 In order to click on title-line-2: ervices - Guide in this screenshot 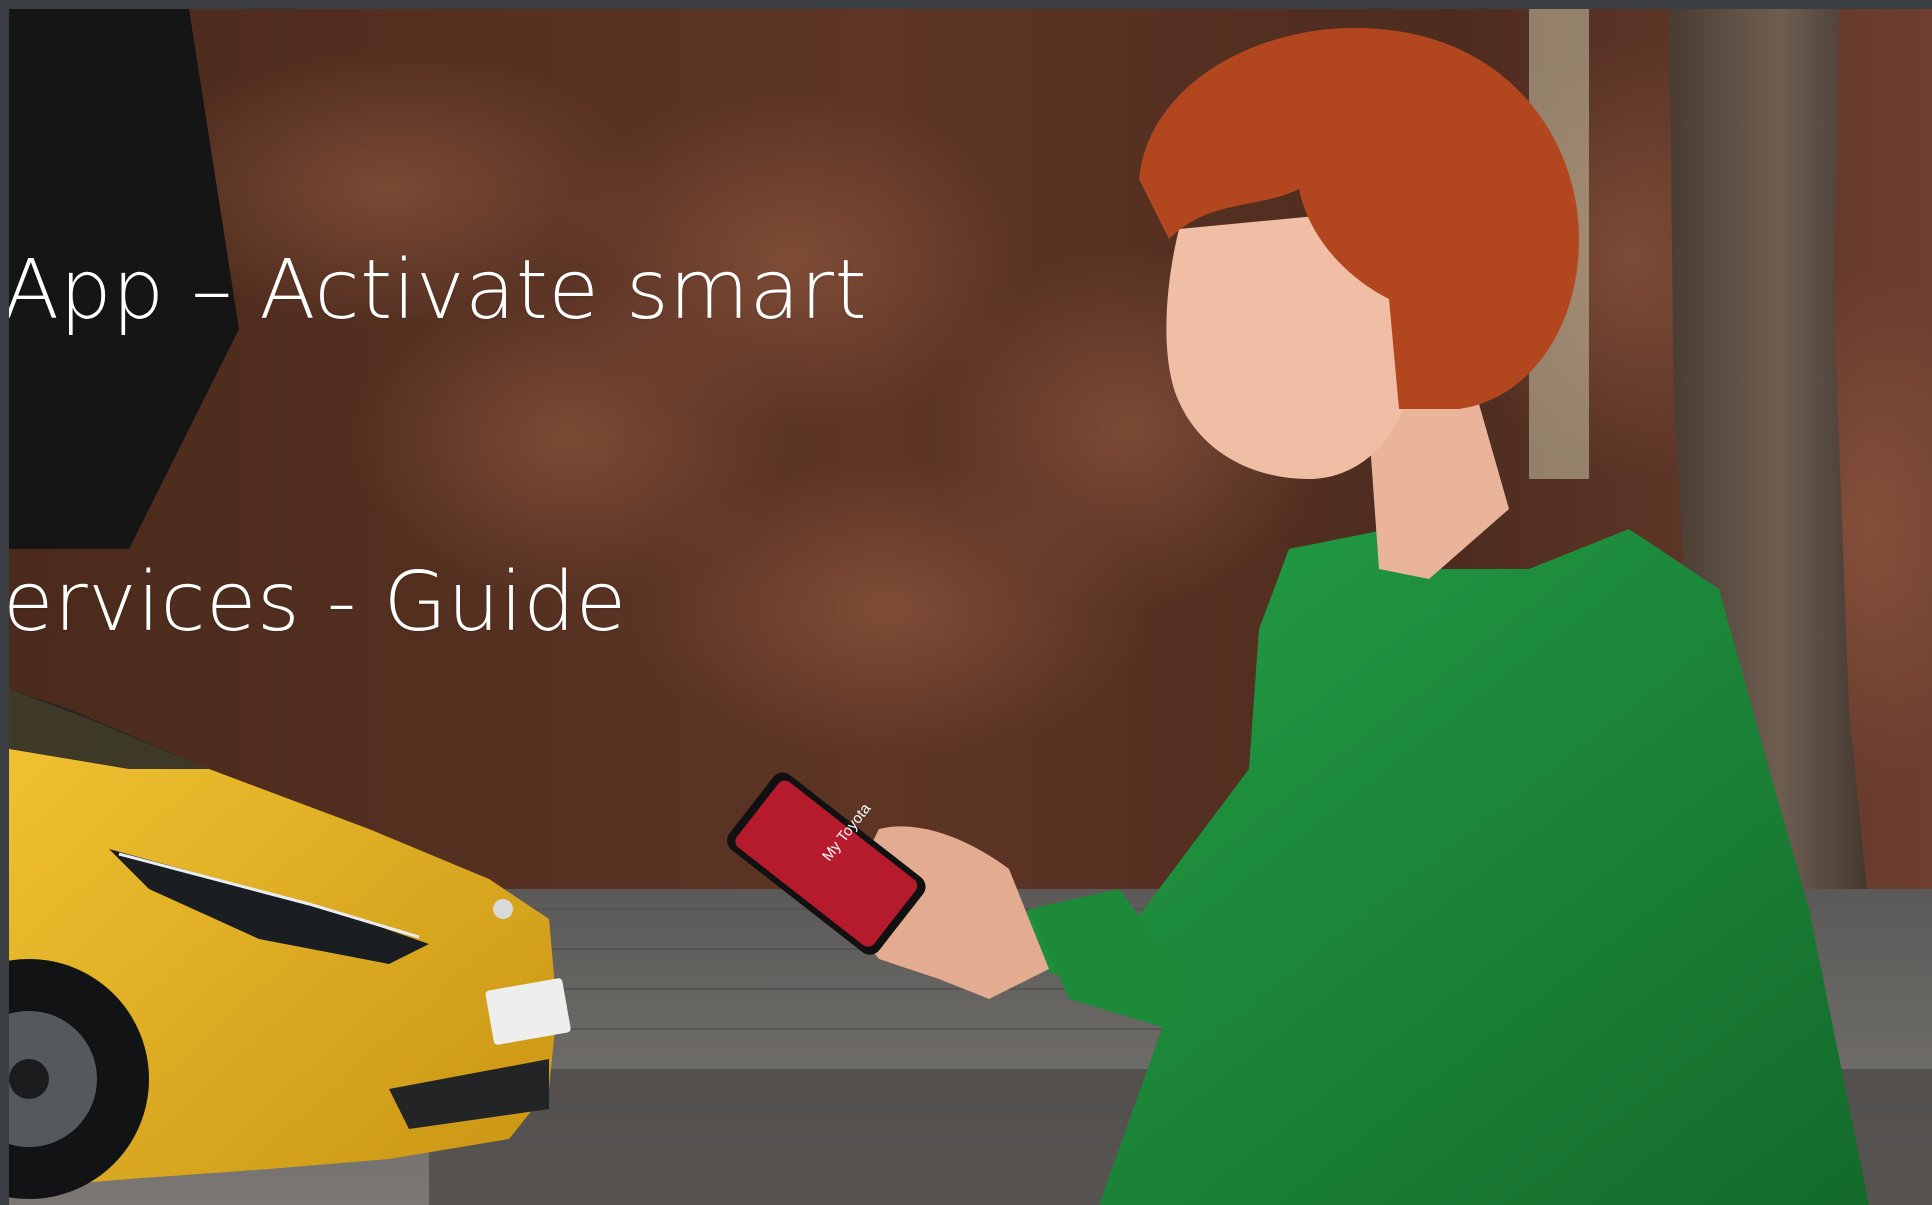, I will do `click(318, 602)`.